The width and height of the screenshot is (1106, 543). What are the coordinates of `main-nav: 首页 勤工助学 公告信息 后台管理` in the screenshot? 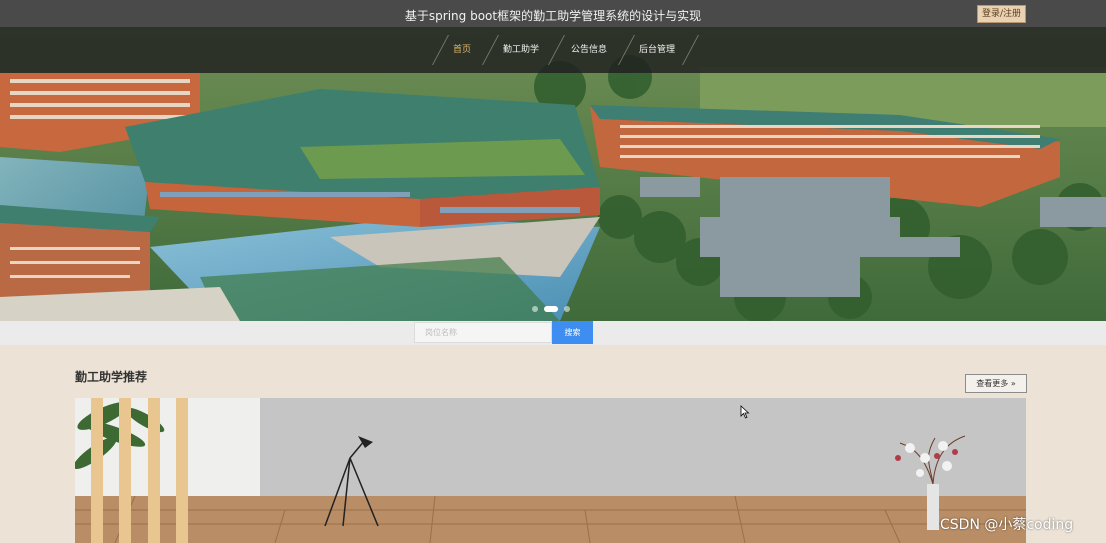 It's located at (553, 50).